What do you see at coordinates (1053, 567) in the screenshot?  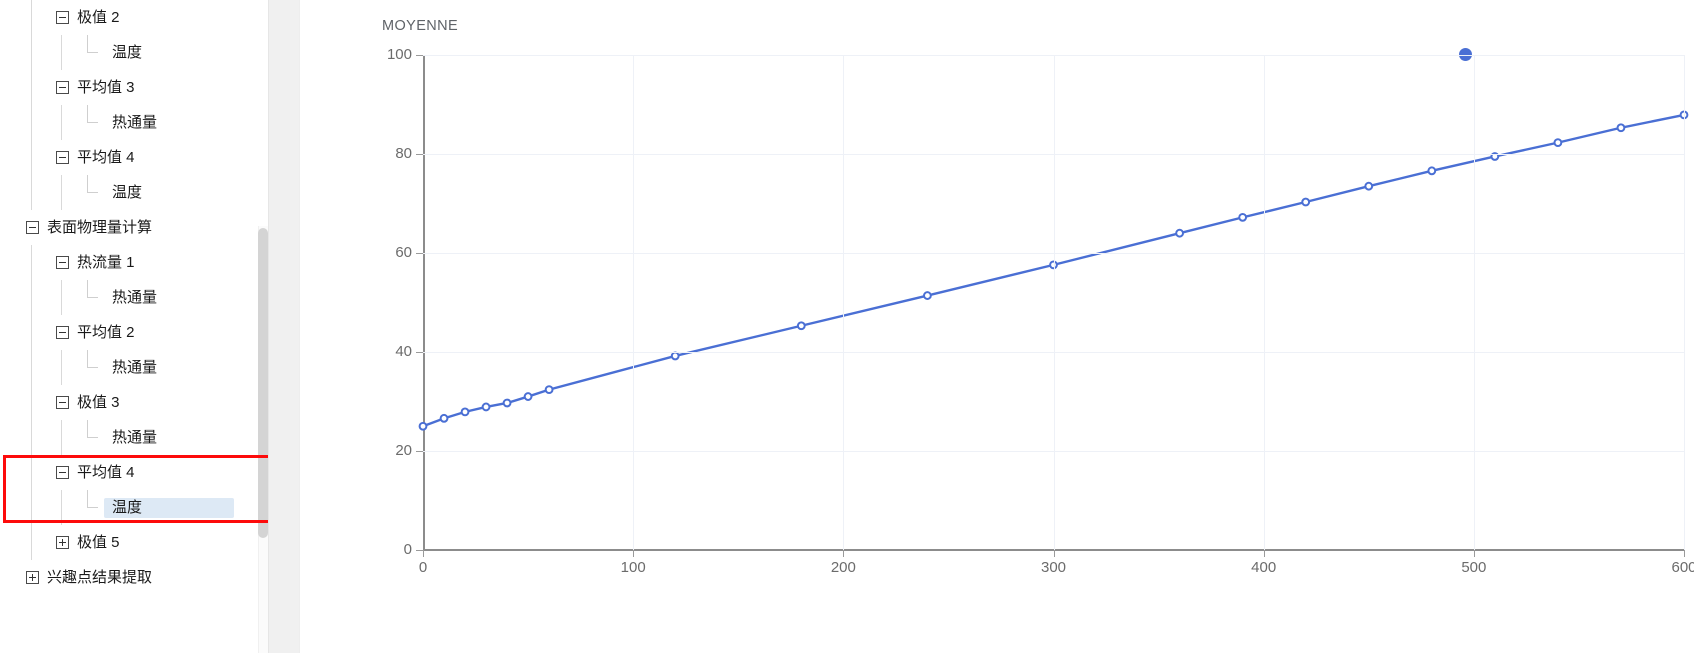 I see `chart-x-tick-label: 300` at bounding box center [1053, 567].